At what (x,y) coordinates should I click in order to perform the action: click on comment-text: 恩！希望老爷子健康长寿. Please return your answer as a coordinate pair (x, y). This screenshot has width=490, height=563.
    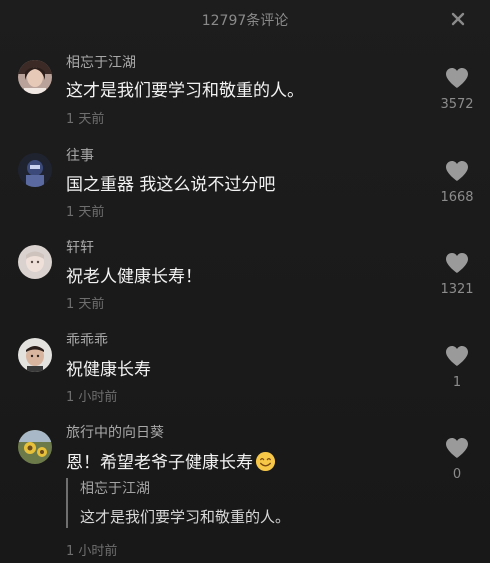
    Looking at the image, I should click on (171, 460).